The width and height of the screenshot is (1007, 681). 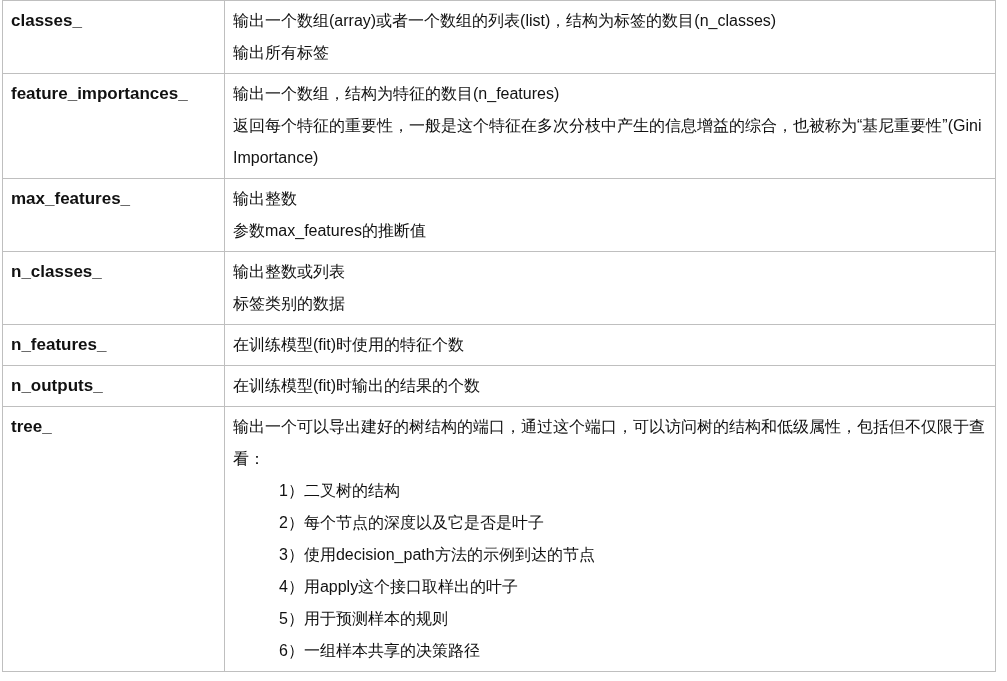 I want to click on description-text: 输出一个可以导出建好的树结构的端口，通过这个端口，可以访问树的结构和低级属性，包括但不仅限于查看：, so click(x=609, y=443).